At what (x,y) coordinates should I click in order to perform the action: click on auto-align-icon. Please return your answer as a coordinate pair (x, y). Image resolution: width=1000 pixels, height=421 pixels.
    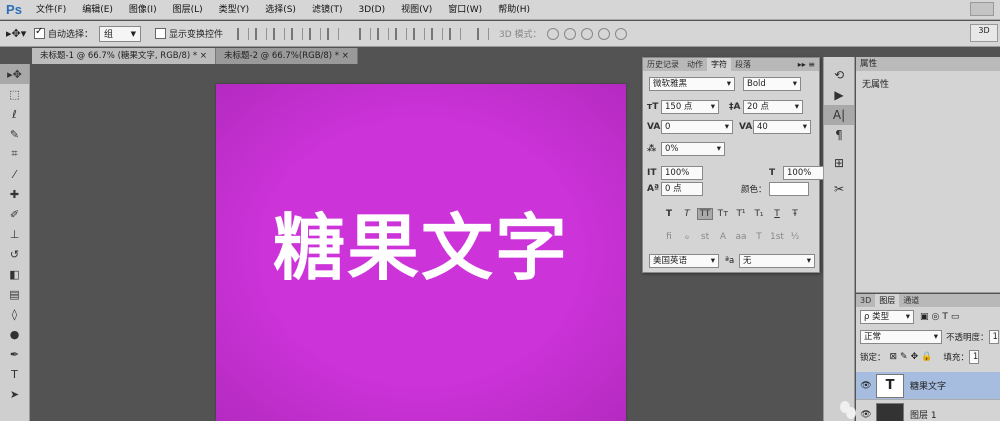
    Looking at the image, I should click on (483, 33).